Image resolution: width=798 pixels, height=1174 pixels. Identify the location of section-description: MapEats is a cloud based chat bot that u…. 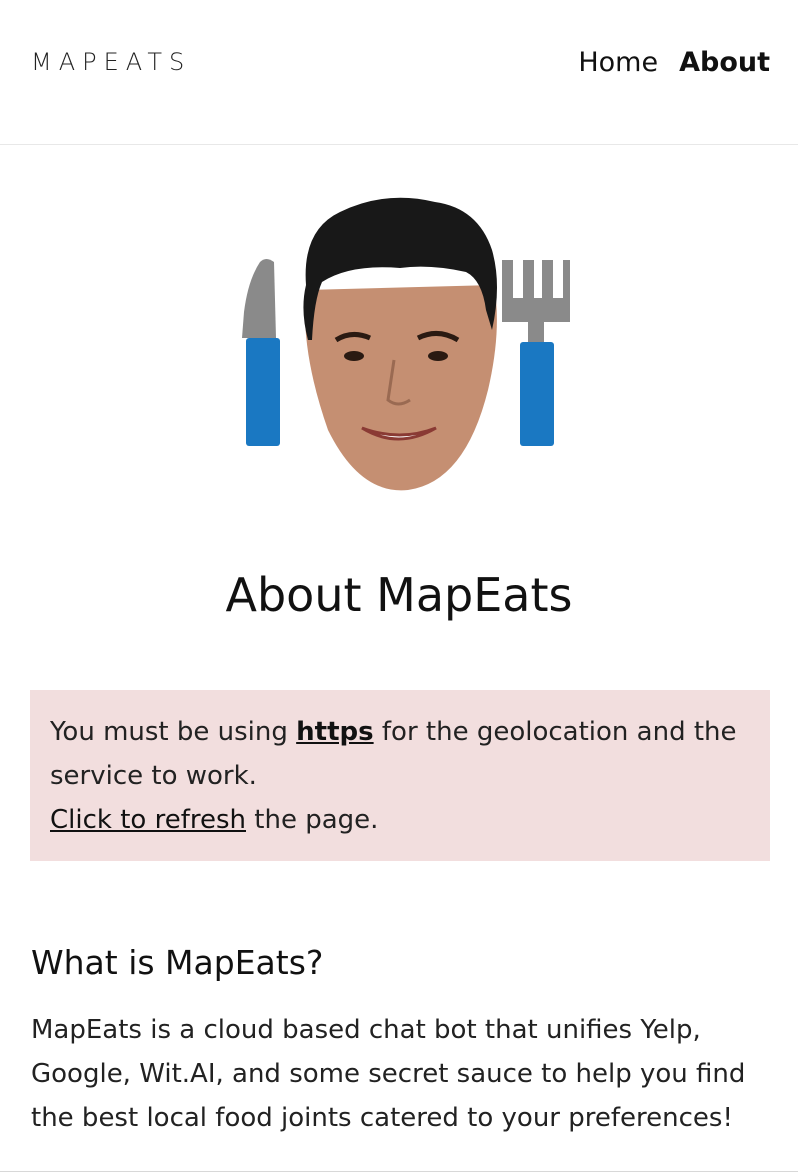
(388, 1074).